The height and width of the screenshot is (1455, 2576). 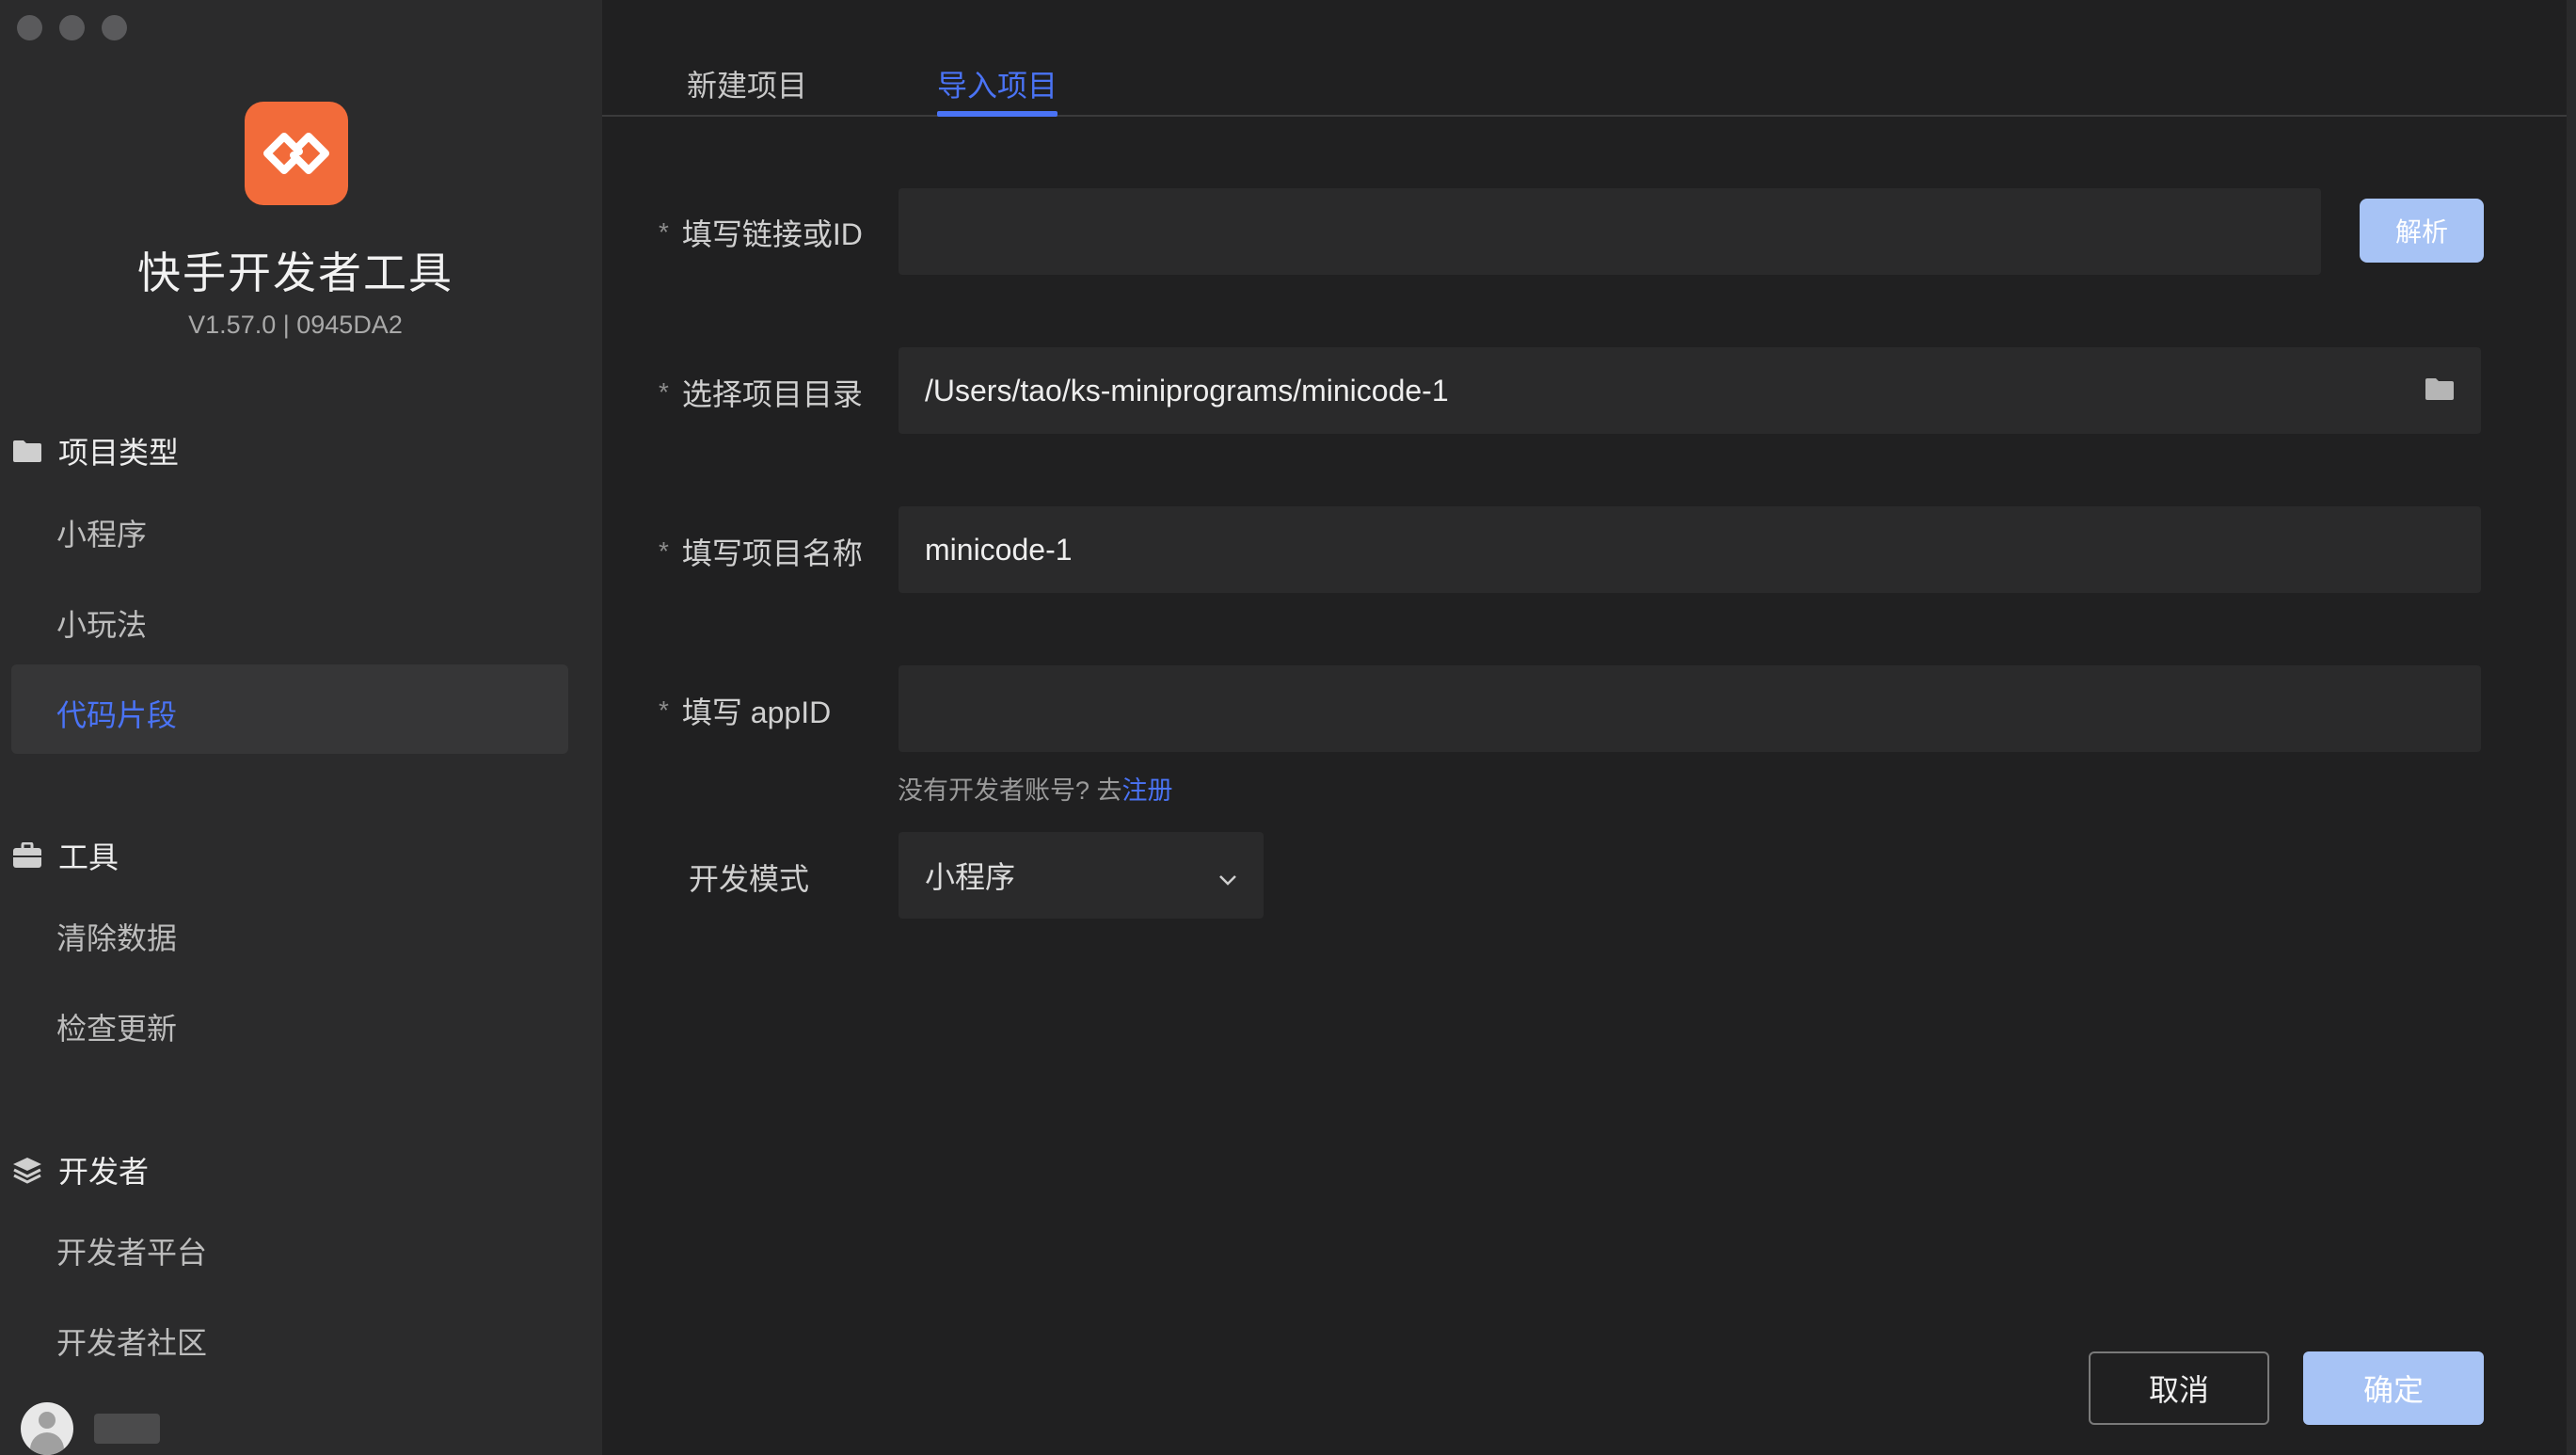 What do you see at coordinates (1690, 549) in the screenshot?
I see `project-name-input: minicode-1` at bounding box center [1690, 549].